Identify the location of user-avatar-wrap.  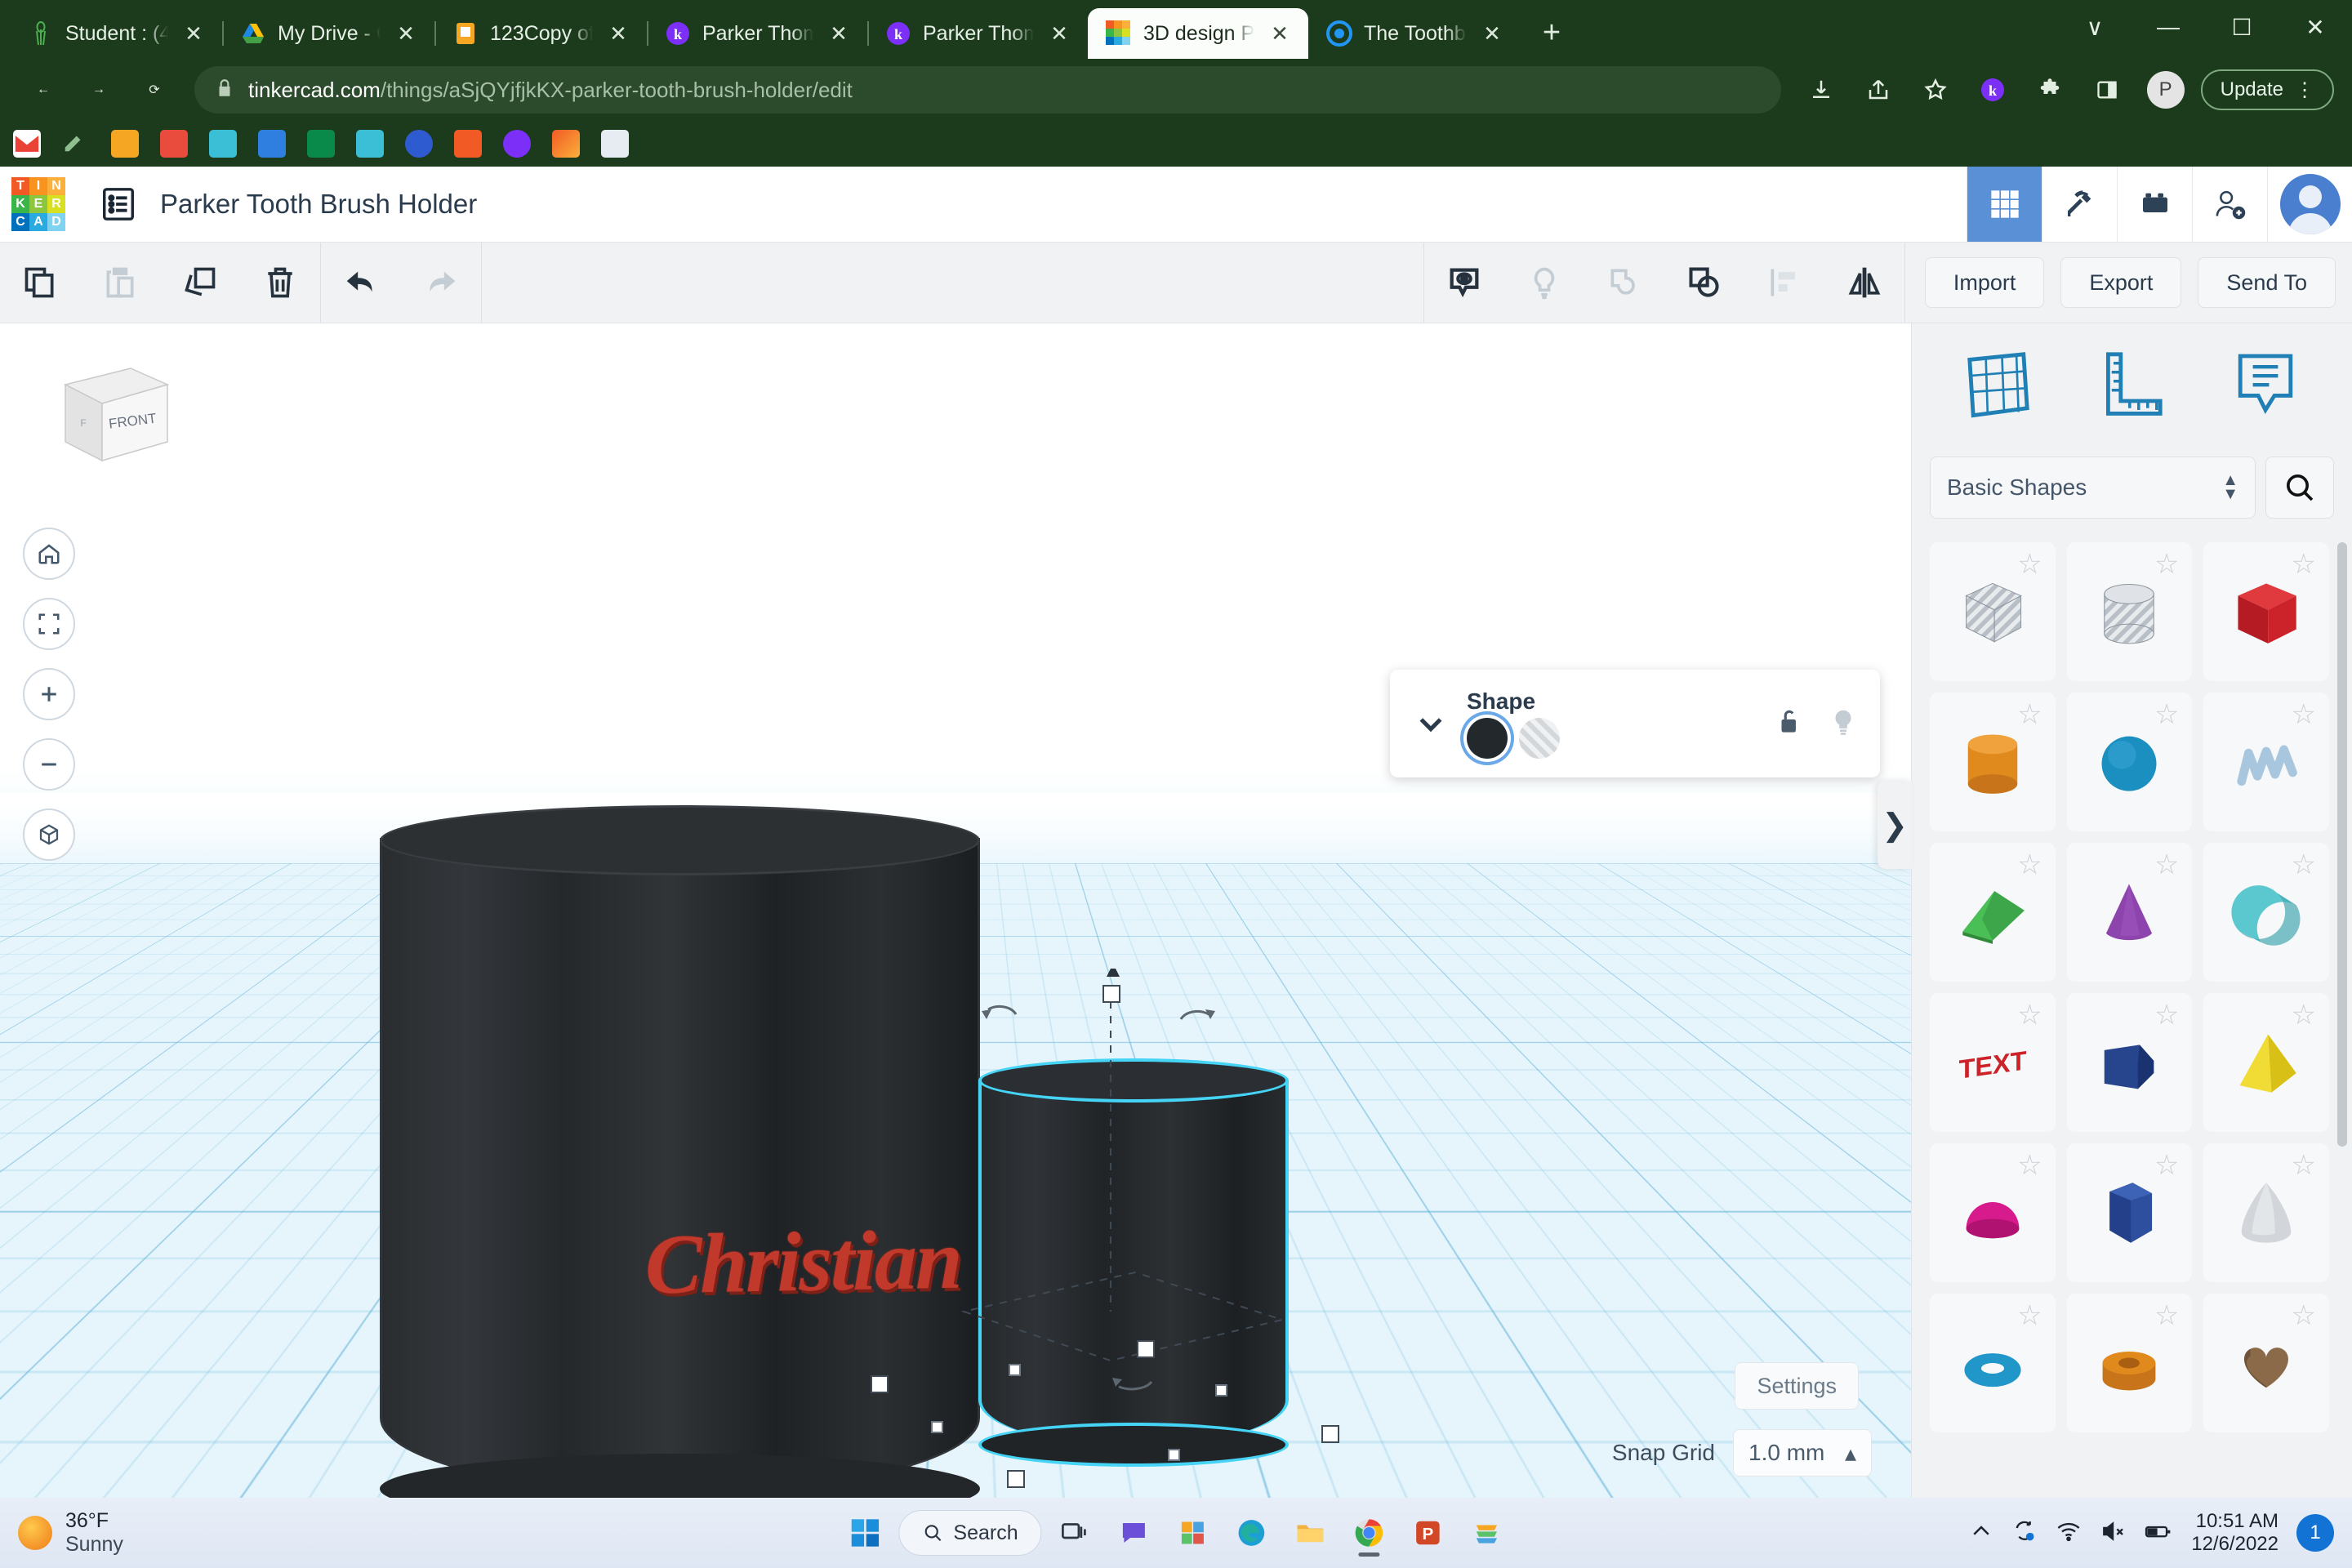
(2309, 204).